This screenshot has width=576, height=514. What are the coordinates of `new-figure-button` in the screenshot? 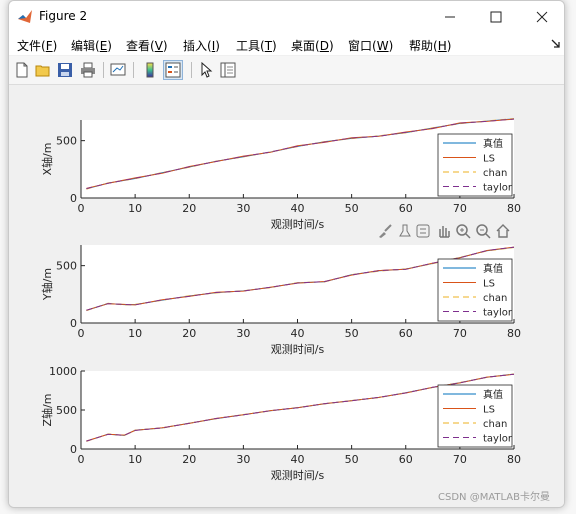 It's located at (22, 70).